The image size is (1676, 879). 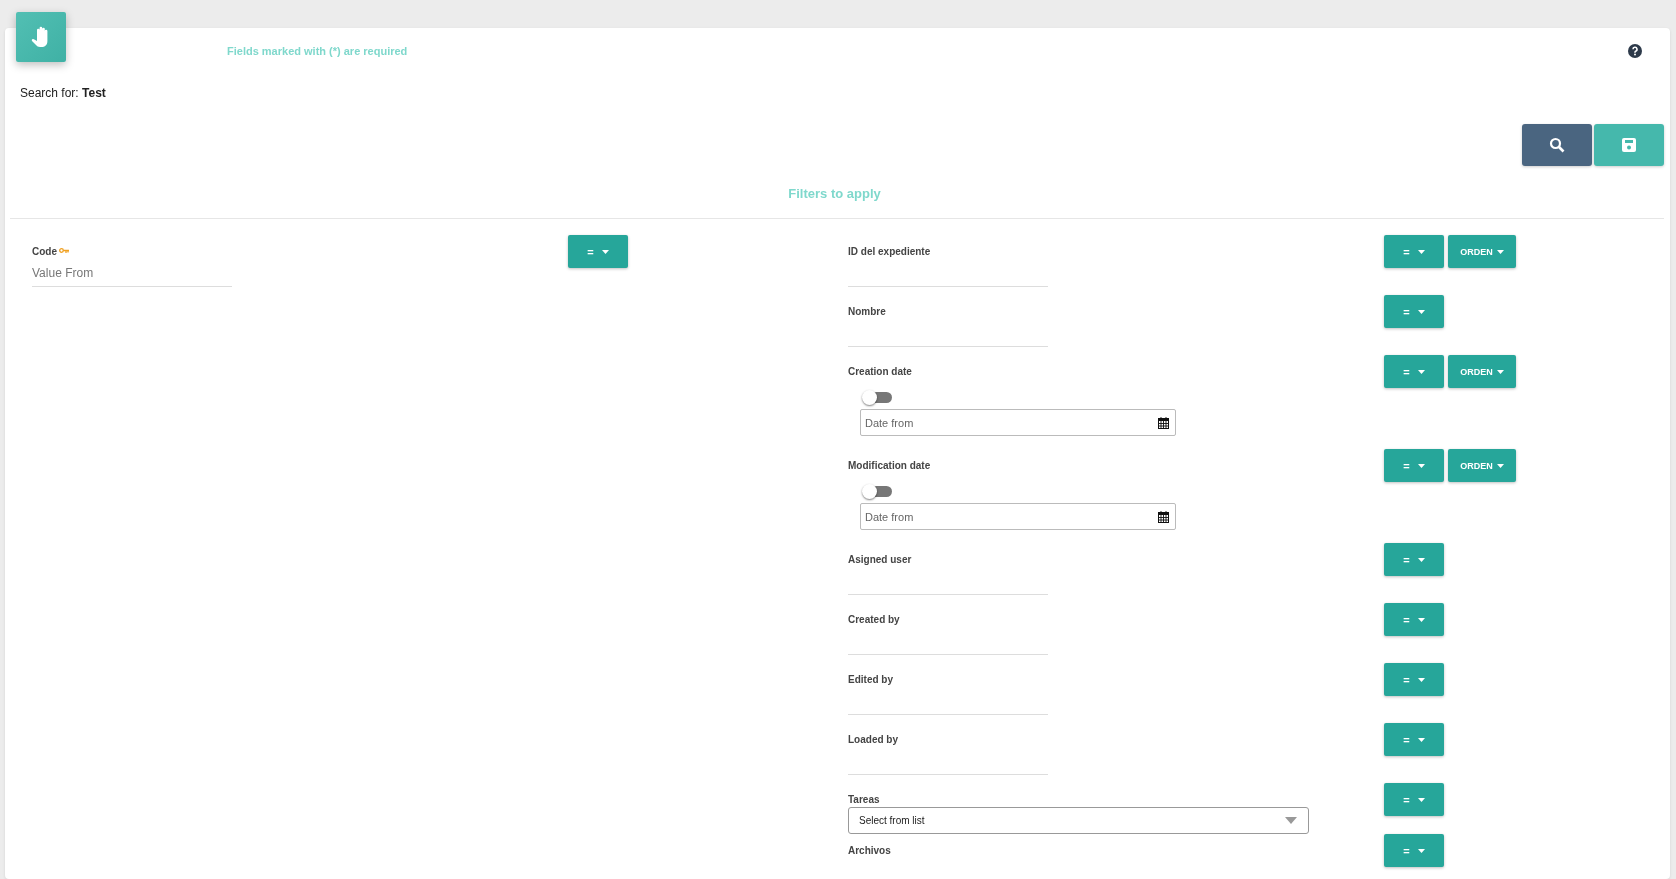 I want to click on field-label: Created by, so click(x=874, y=619).